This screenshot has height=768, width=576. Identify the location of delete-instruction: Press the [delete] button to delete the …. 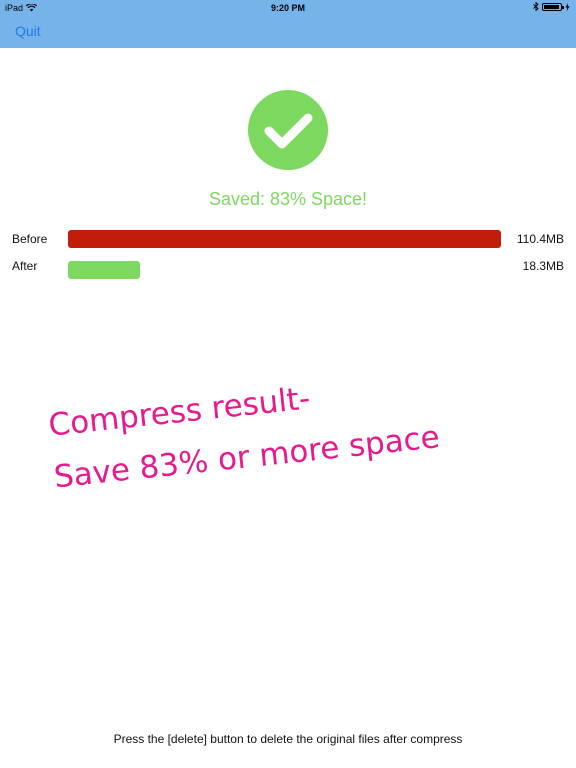
(288, 739).